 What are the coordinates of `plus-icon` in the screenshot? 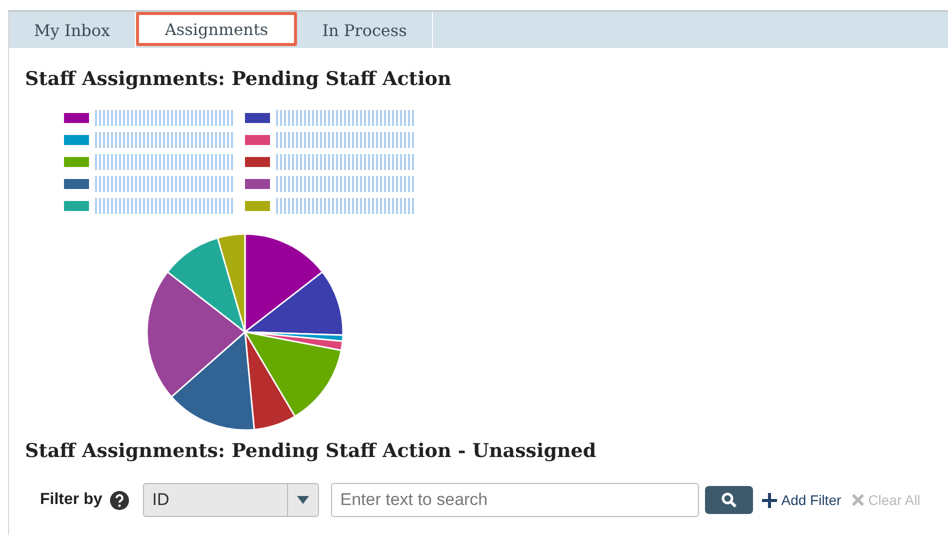 It's located at (769, 500).